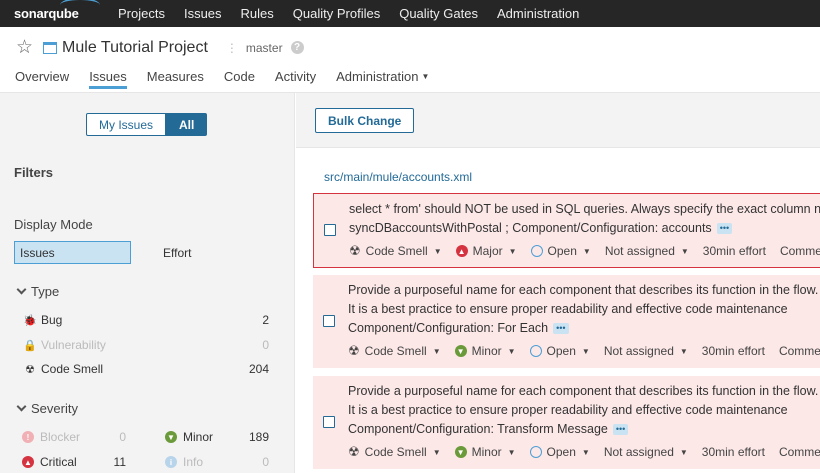 The image size is (820, 473). Describe the element at coordinates (50, 47) in the screenshot. I see `project-icon` at that location.